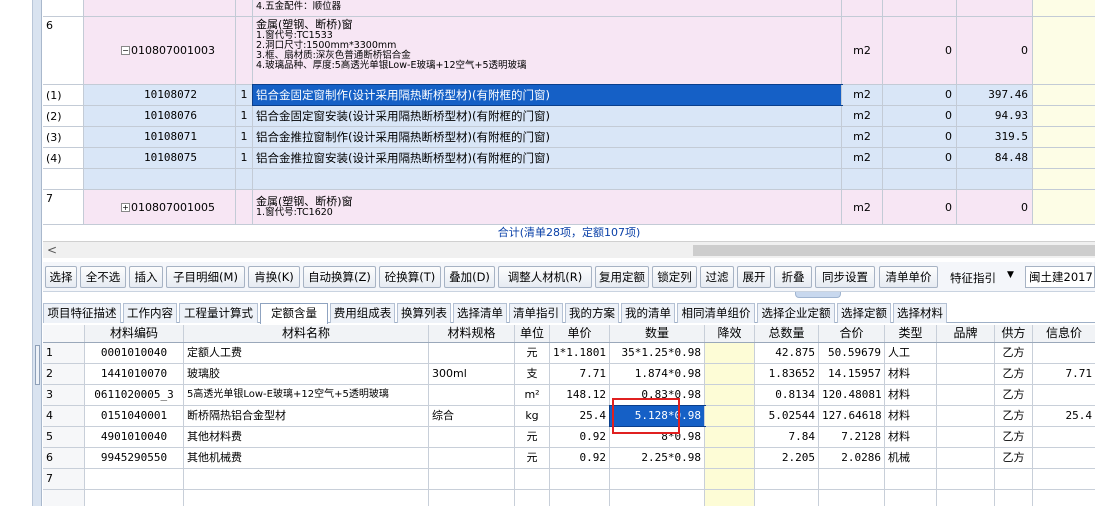 The image size is (1095, 506). I want to click on table-row: 4.五金配件：顺位器, so click(569, 8).